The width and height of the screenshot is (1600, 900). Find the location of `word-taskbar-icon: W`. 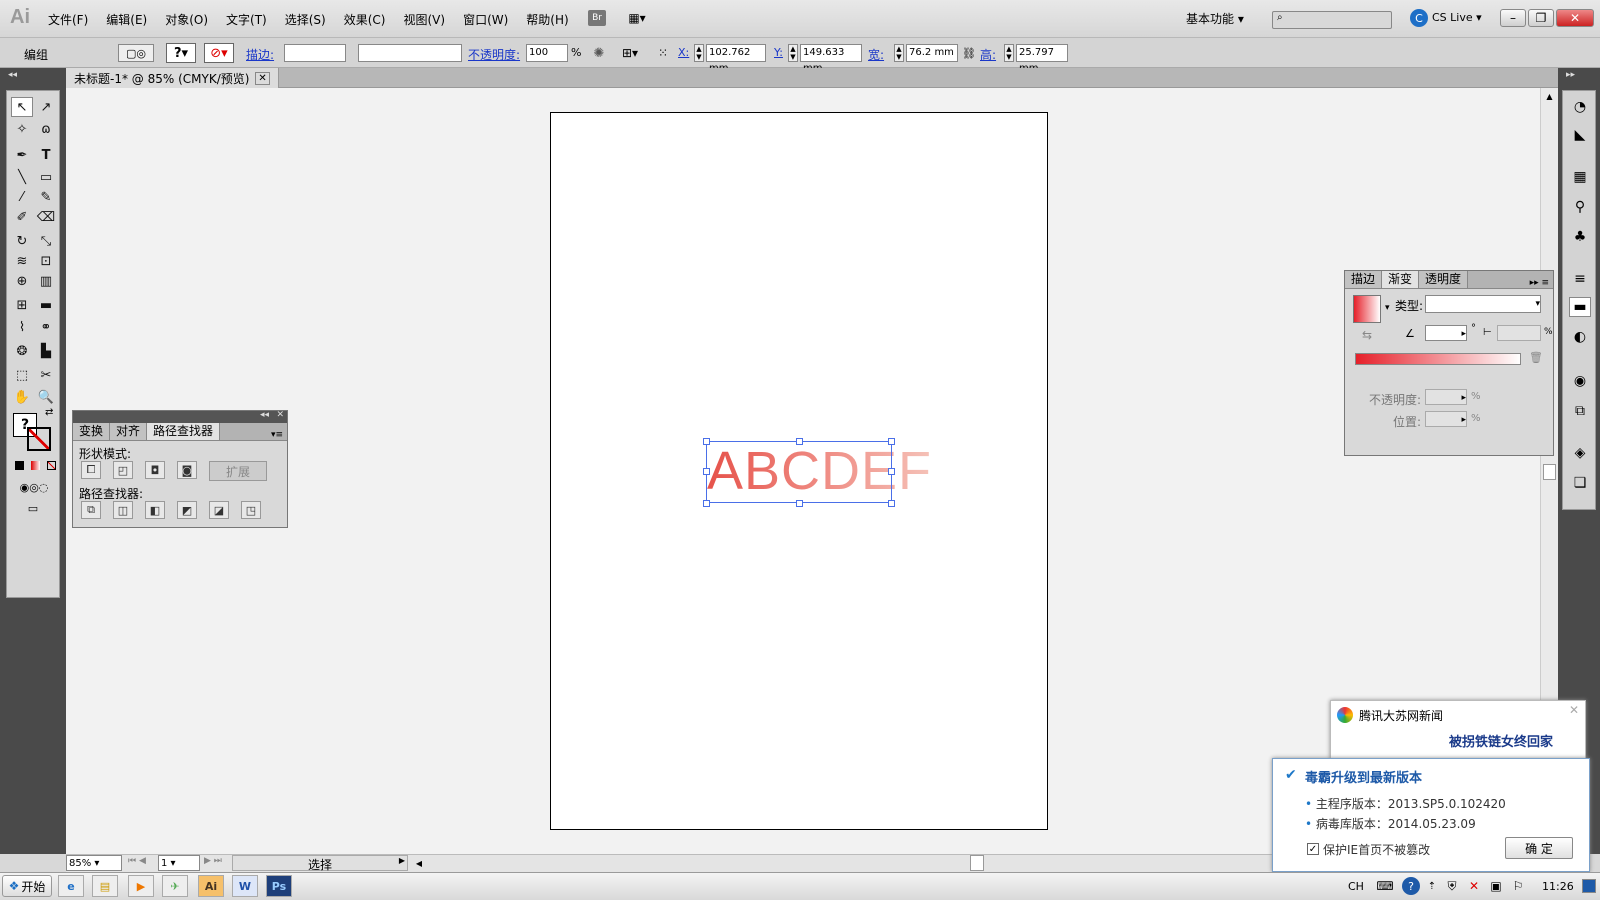

word-taskbar-icon: W is located at coordinates (245, 886).